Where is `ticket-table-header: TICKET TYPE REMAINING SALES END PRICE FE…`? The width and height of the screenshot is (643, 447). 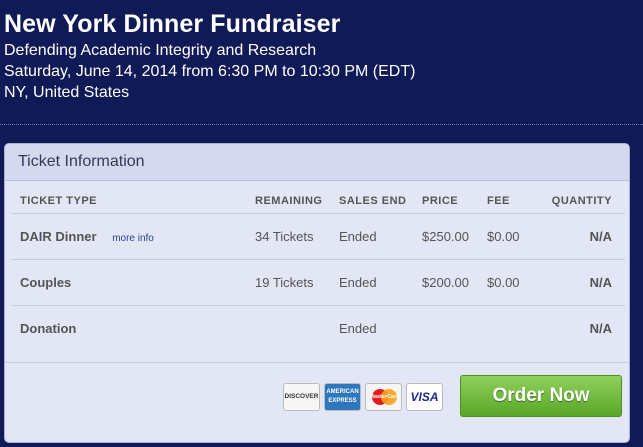
ticket-table-header: TICKET TYPE REMAINING SALES END PRICE FE… is located at coordinates (318, 201).